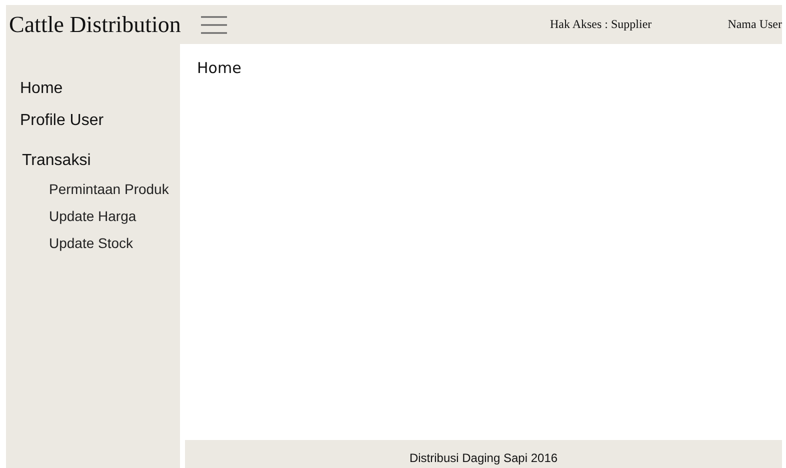  I want to click on page-heading: Home, so click(219, 68).